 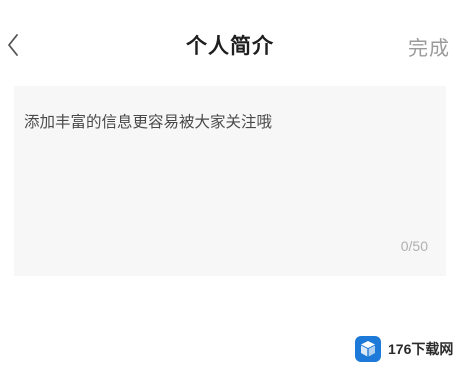 What do you see at coordinates (421, 349) in the screenshot?
I see `watermark-text: 176下载网` at bounding box center [421, 349].